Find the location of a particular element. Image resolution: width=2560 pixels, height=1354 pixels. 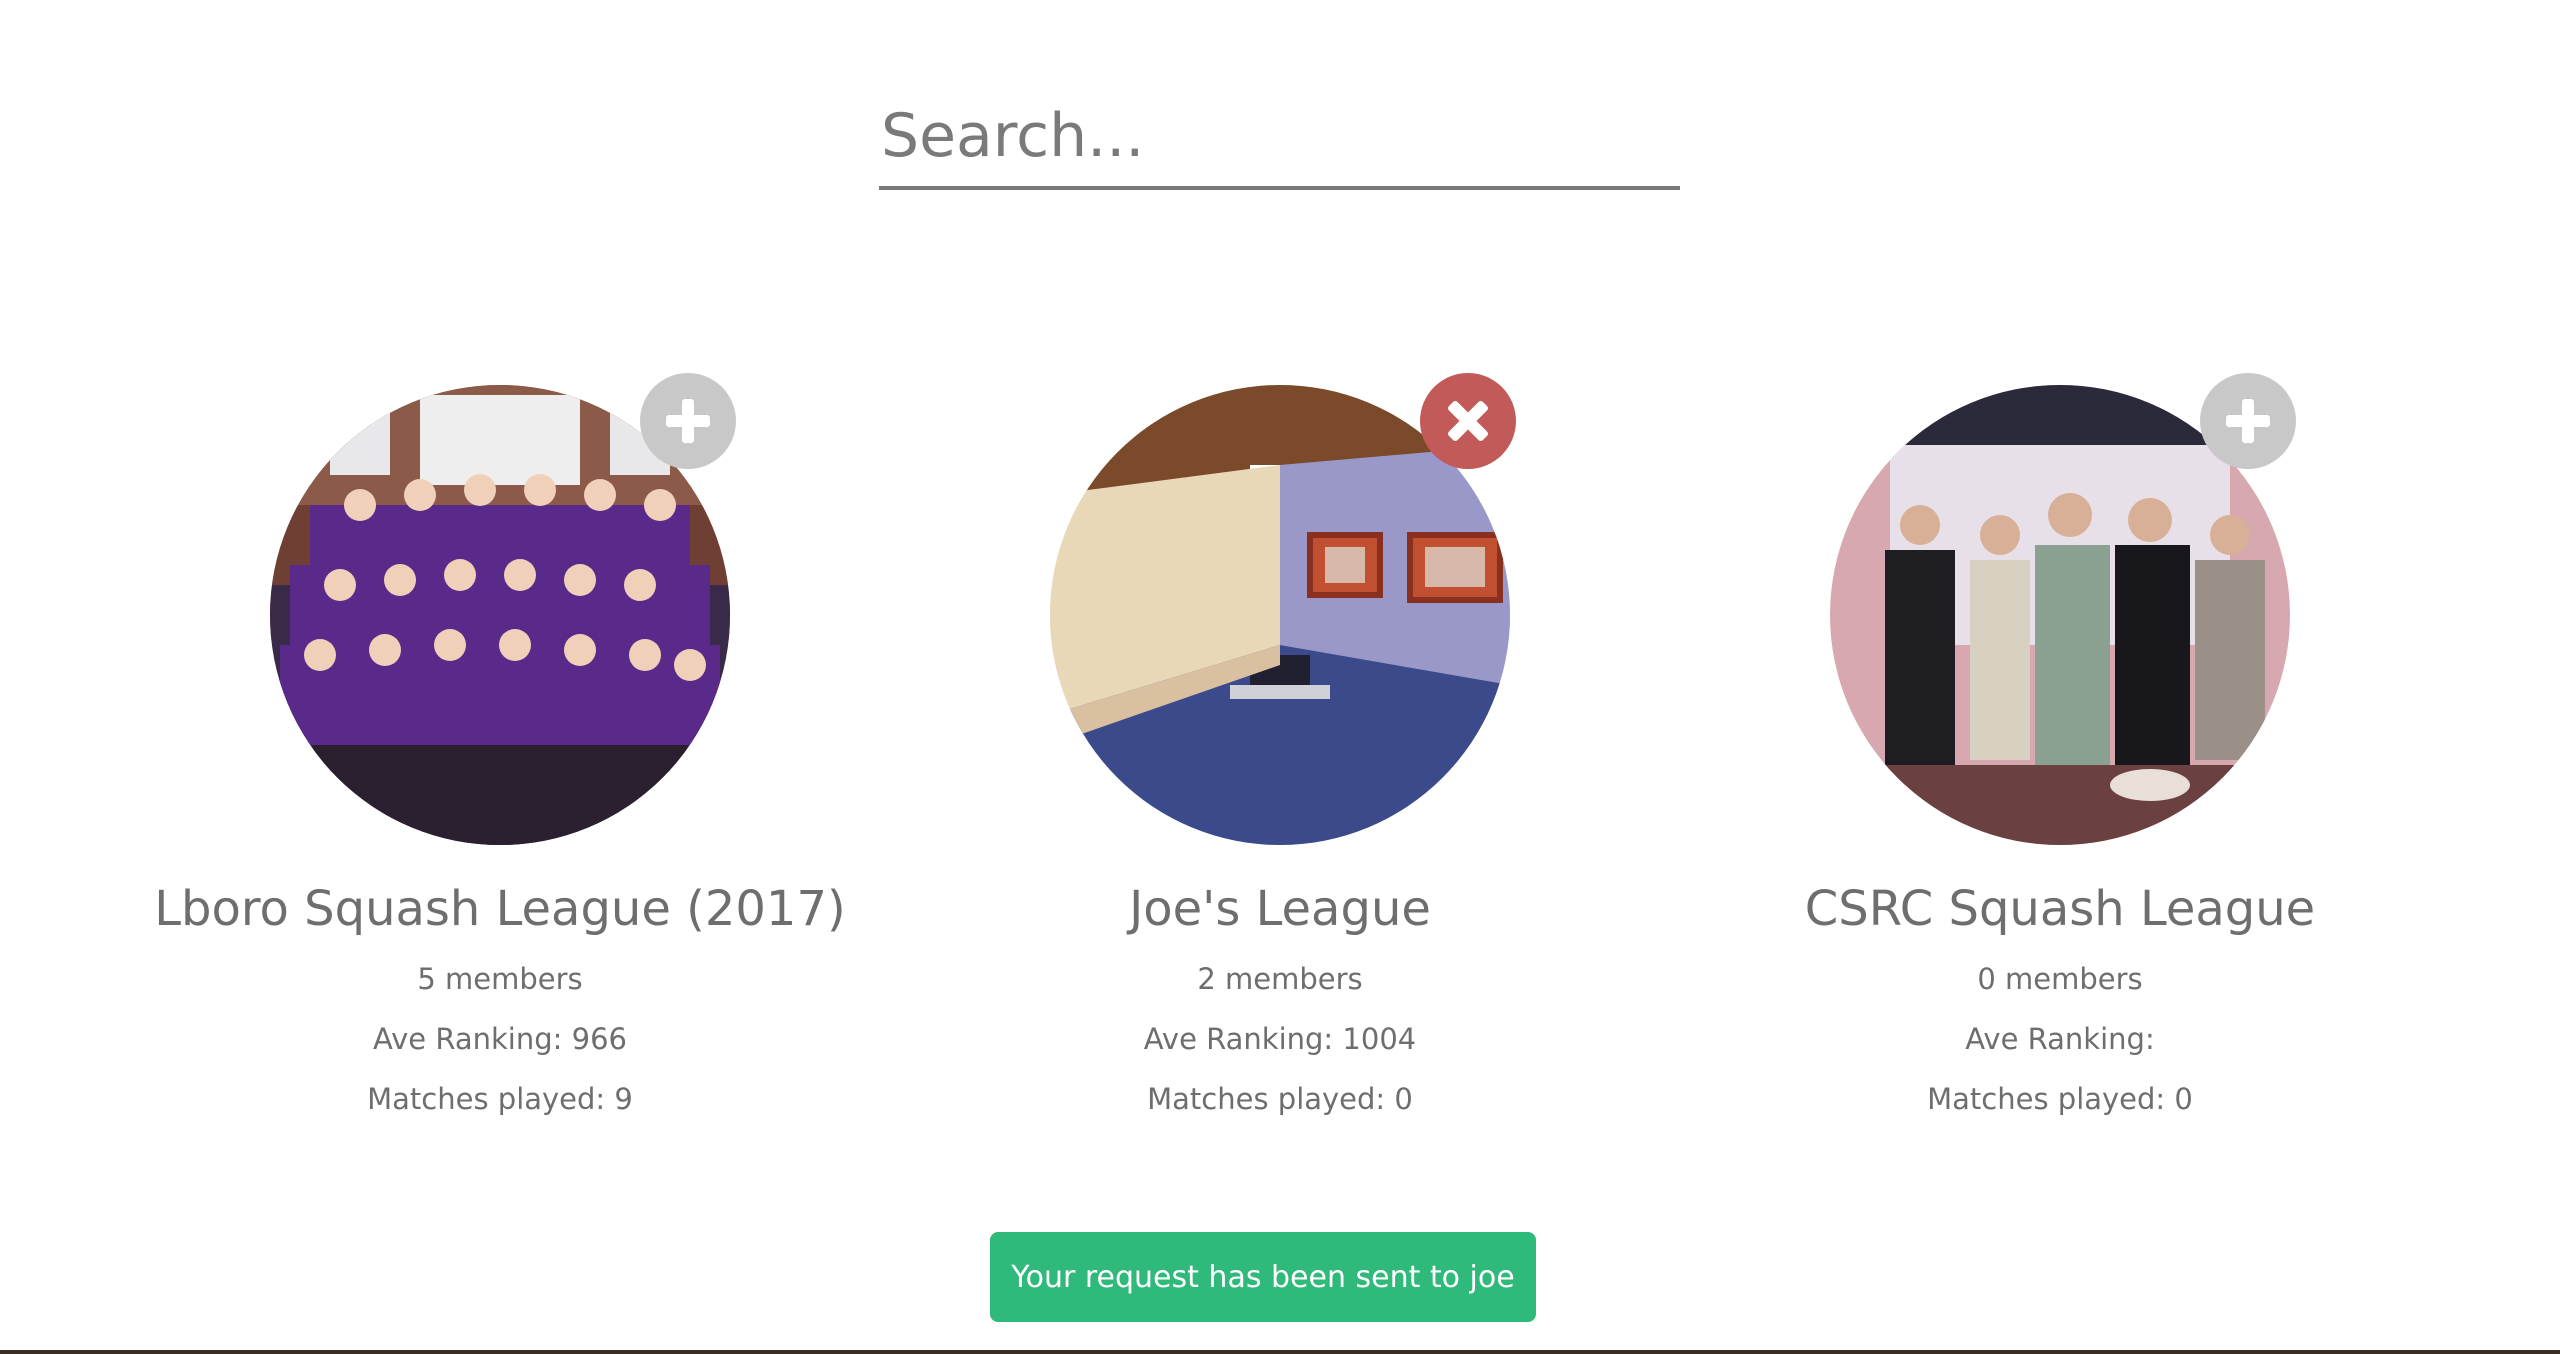

league-members: 0 members is located at coordinates (2060, 979).